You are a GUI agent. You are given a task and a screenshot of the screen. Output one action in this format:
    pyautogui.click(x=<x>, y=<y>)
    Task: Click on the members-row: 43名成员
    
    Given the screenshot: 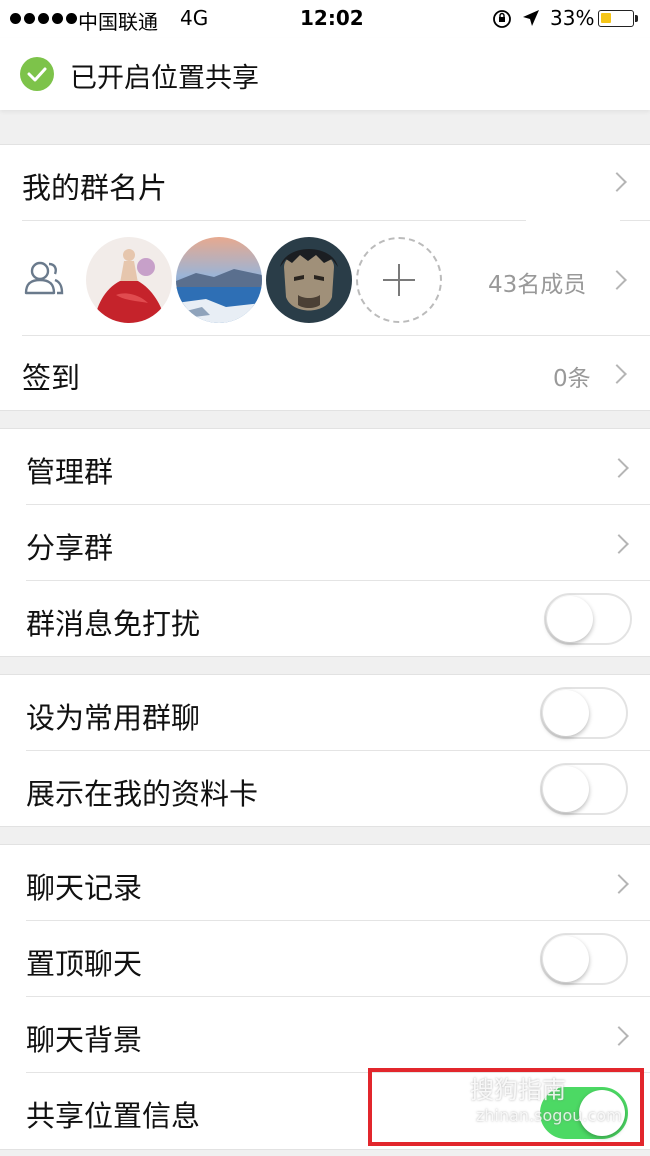 What is the action you would take?
    pyautogui.click(x=325, y=278)
    